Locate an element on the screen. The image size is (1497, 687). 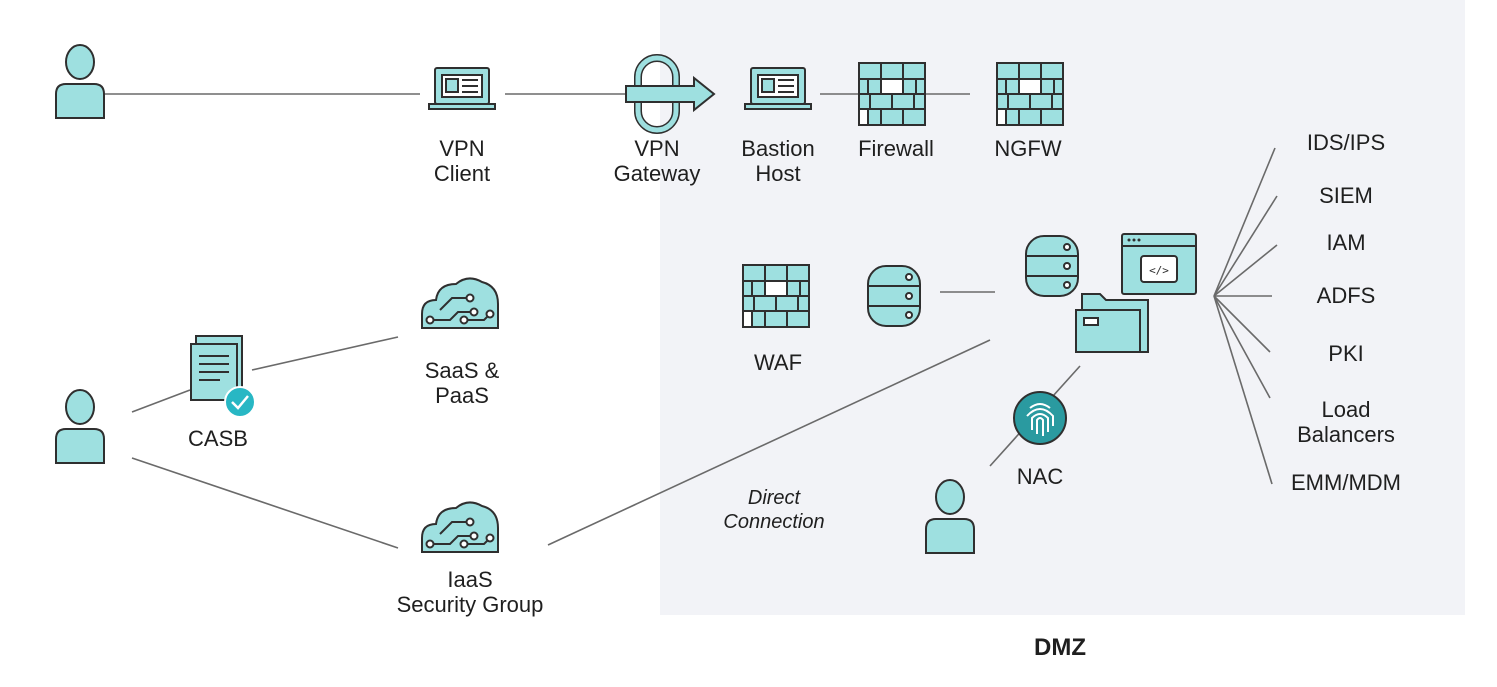
fingerprint-icon is located at coordinates (1040, 418).